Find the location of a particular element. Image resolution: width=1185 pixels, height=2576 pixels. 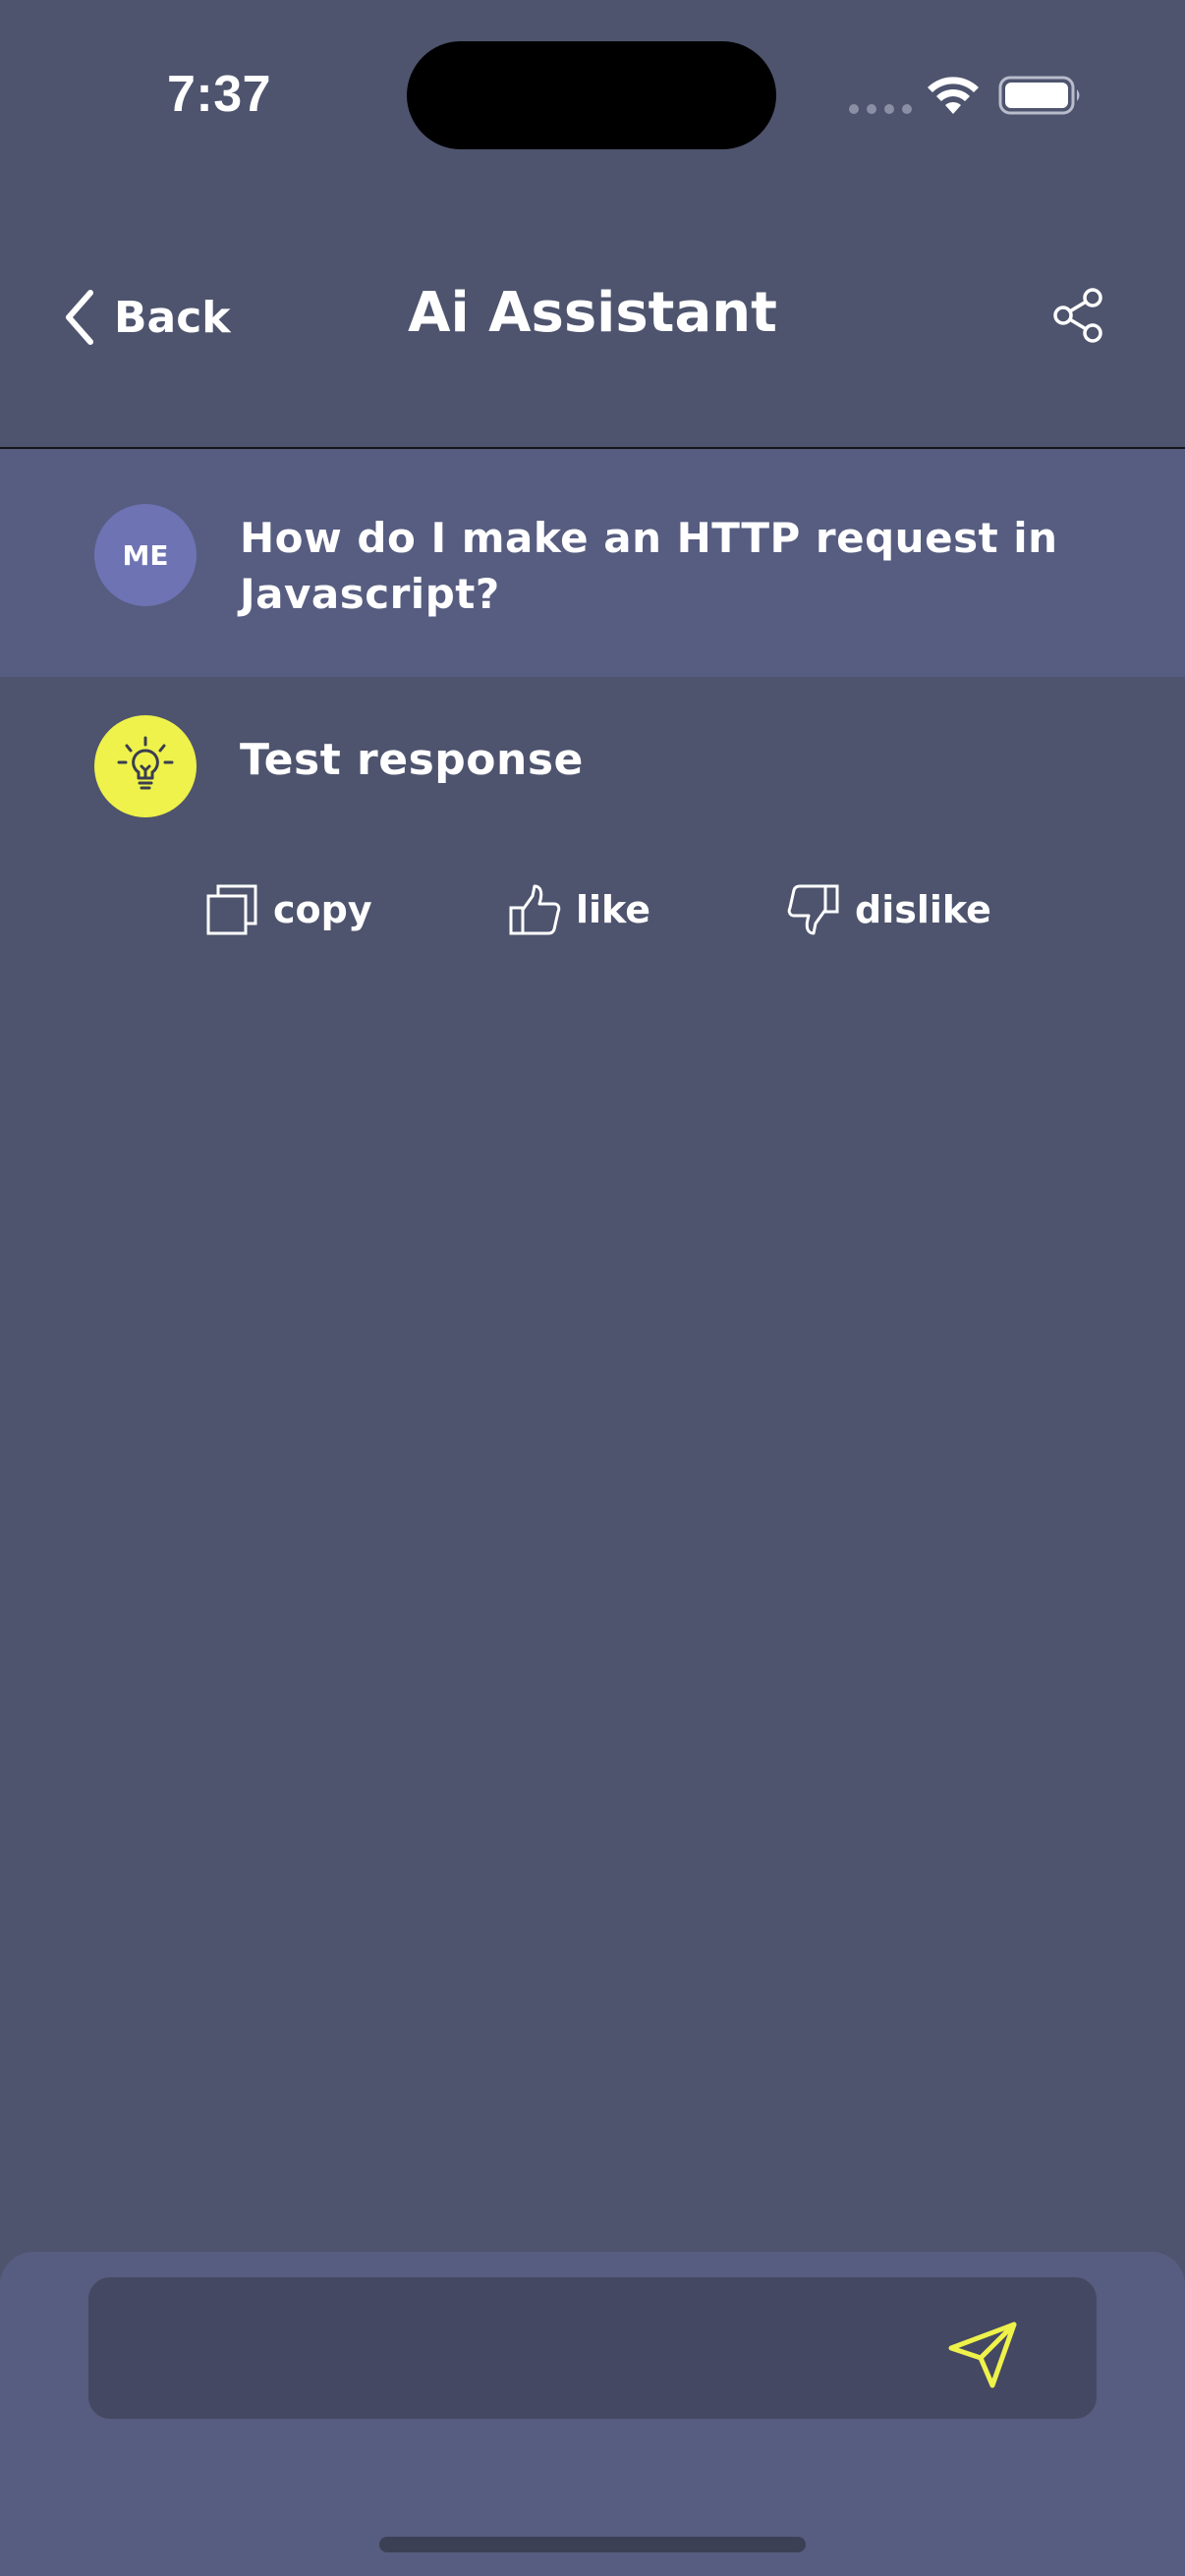

ai-avatar is located at coordinates (146, 766).